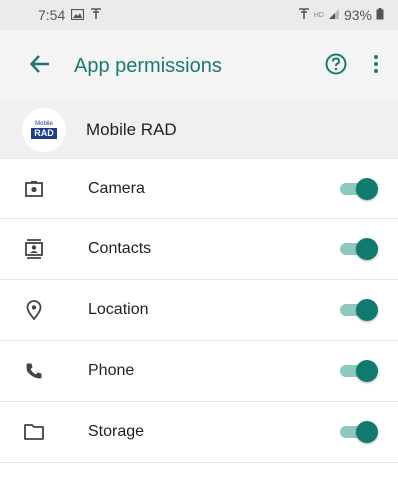 The width and height of the screenshot is (398, 485). I want to click on battery-percent: 93%, so click(357, 15).